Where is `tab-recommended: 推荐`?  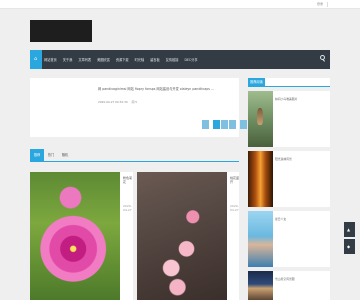 tab-recommended: 推荐 is located at coordinates (37, 155).